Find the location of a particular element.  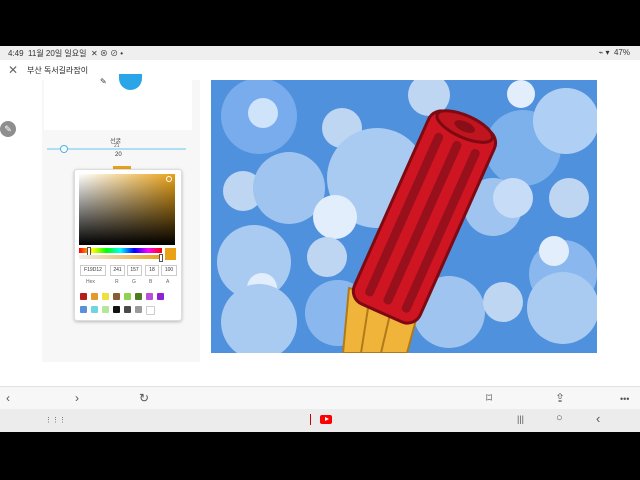

alpha-handle is located at coordinates (161, 258).